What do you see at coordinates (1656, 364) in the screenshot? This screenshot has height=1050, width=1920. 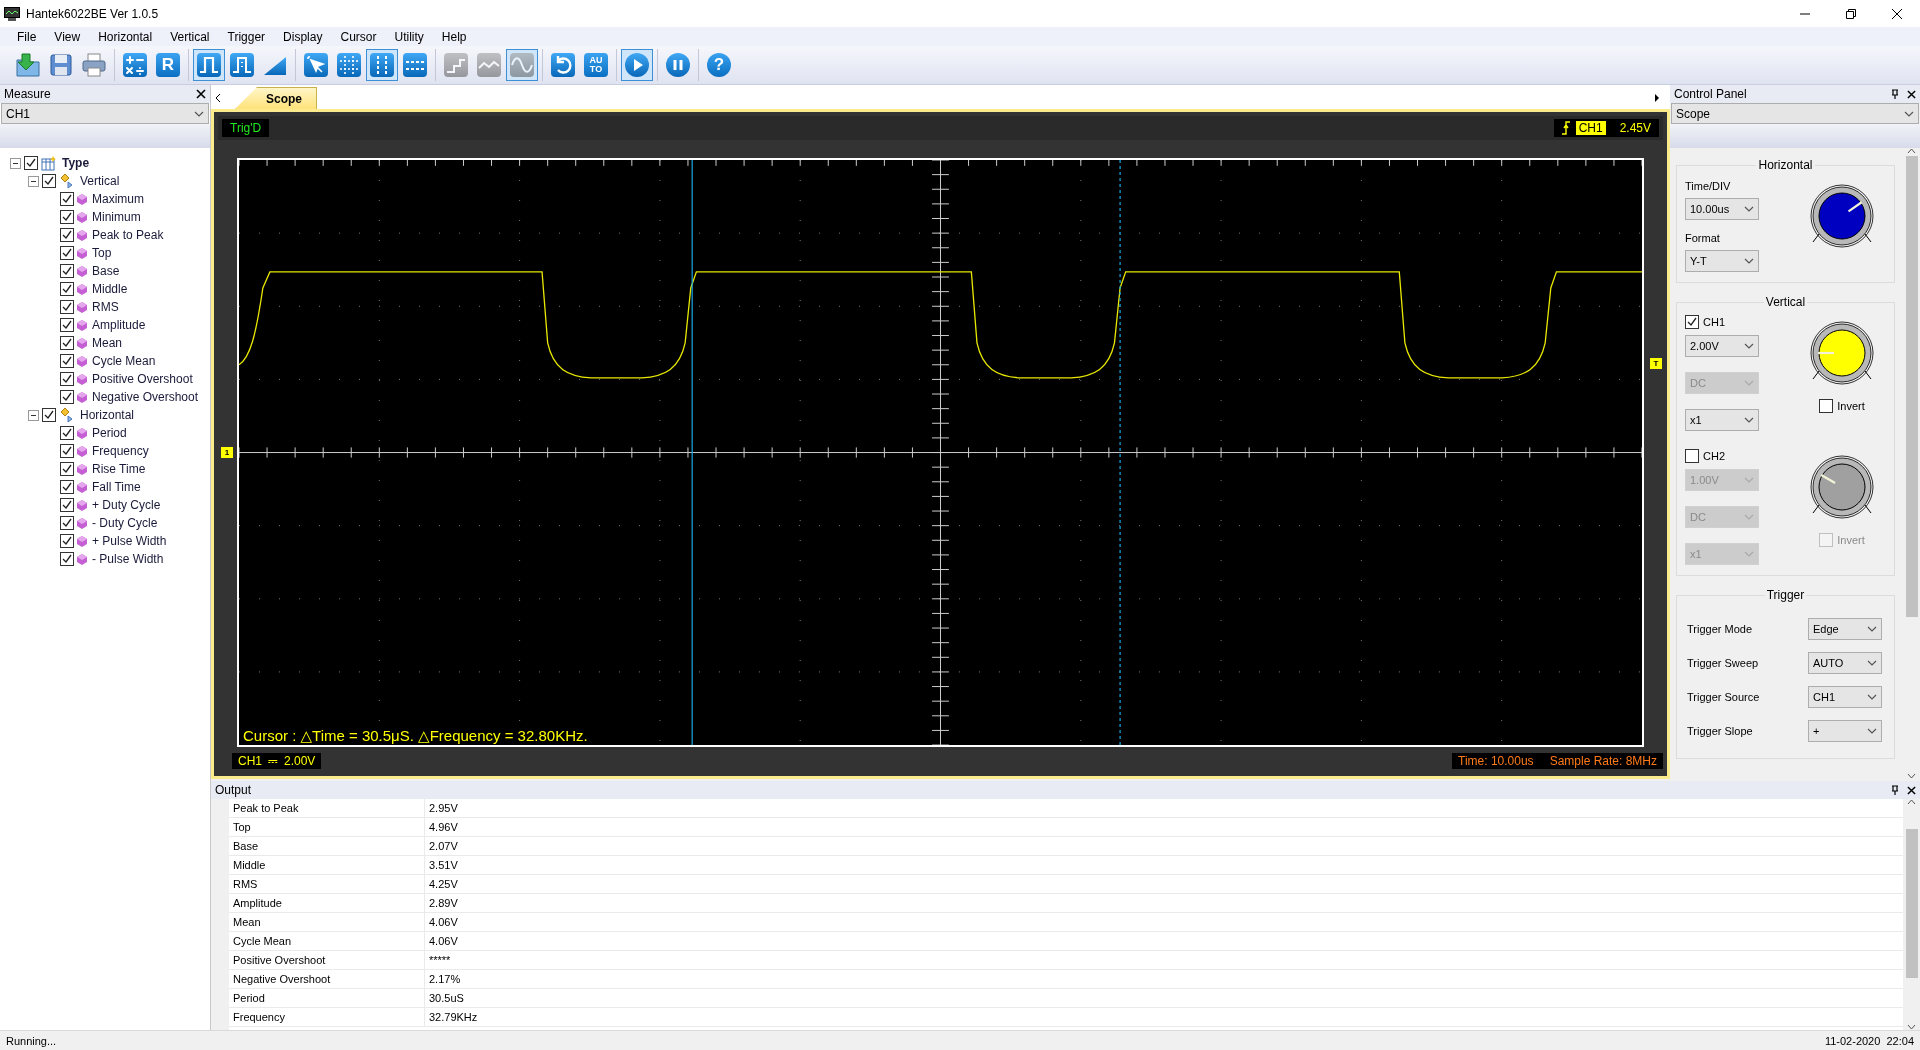 I see `trigger-marker: T` at bounding box center [1656, 364].